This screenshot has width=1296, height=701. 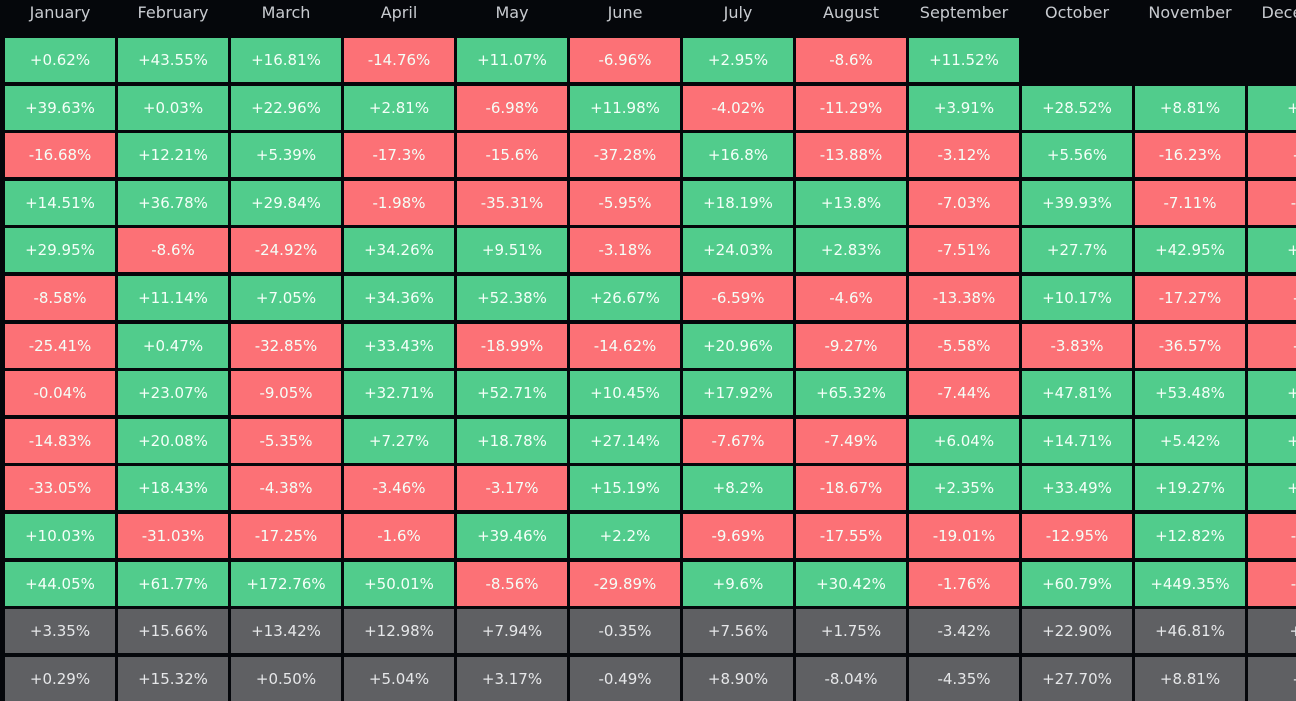 I want to click on column-header-august: August, so click(x=851, y=12).